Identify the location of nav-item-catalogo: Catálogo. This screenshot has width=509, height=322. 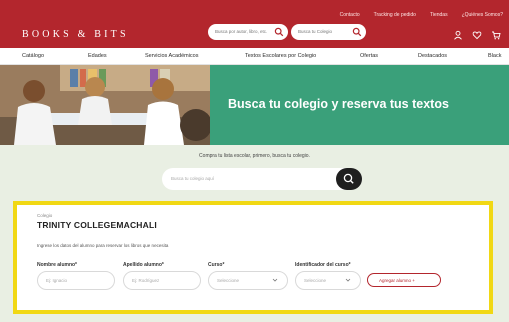
(33, 56).